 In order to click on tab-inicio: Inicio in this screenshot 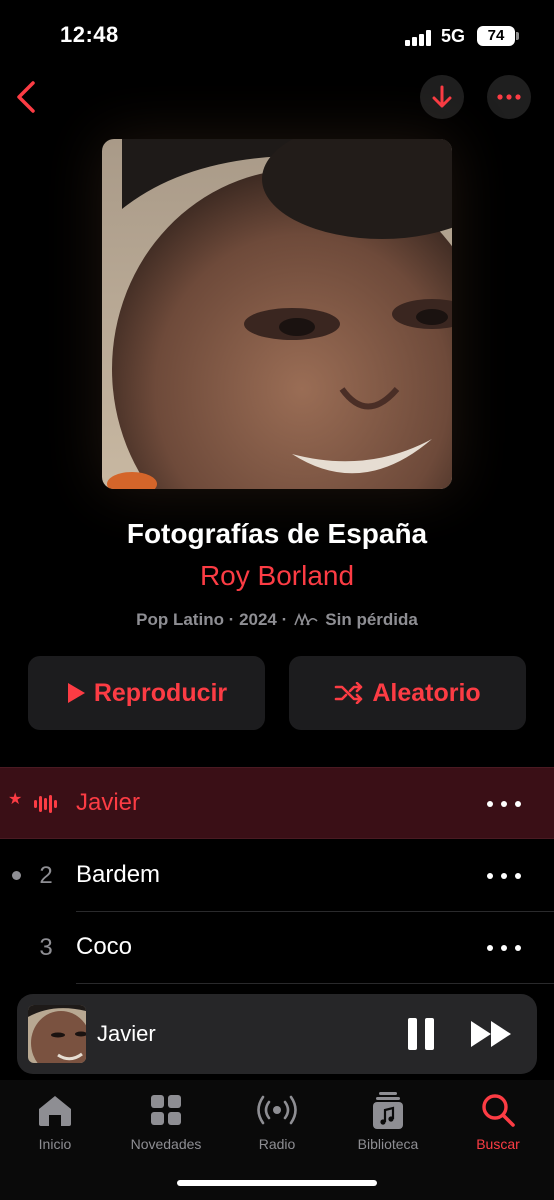, I will do `click(55, 1121)`.